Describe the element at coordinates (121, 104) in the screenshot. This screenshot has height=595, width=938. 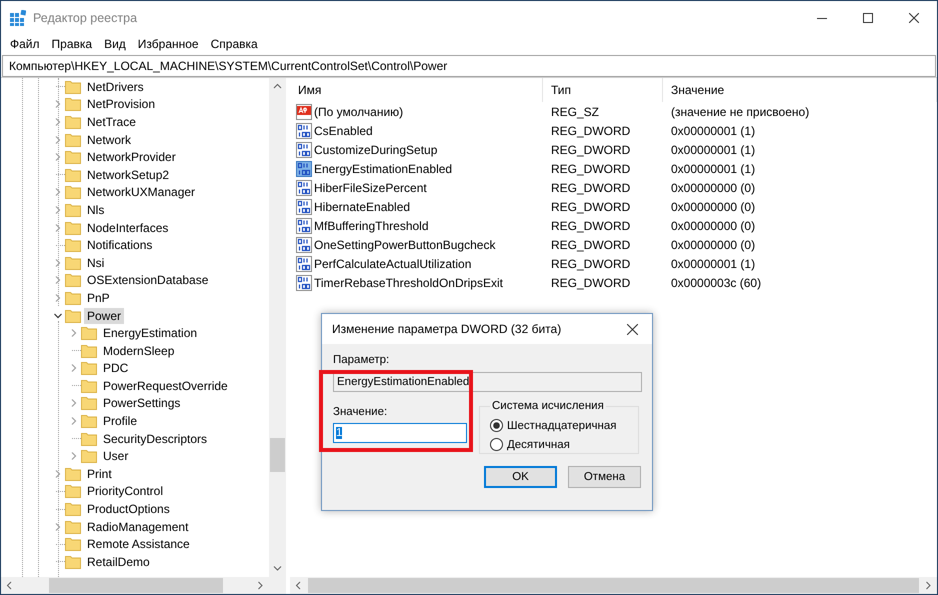
I see `tree-item: NetProvision` at that location.